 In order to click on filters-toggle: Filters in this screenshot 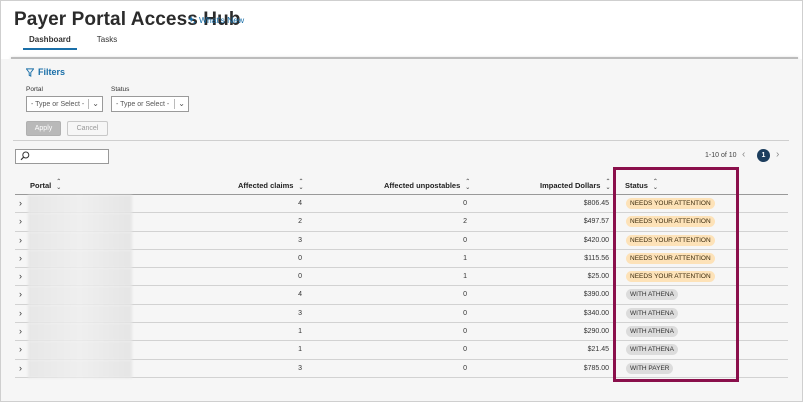, I will do `click(45, 72)`.